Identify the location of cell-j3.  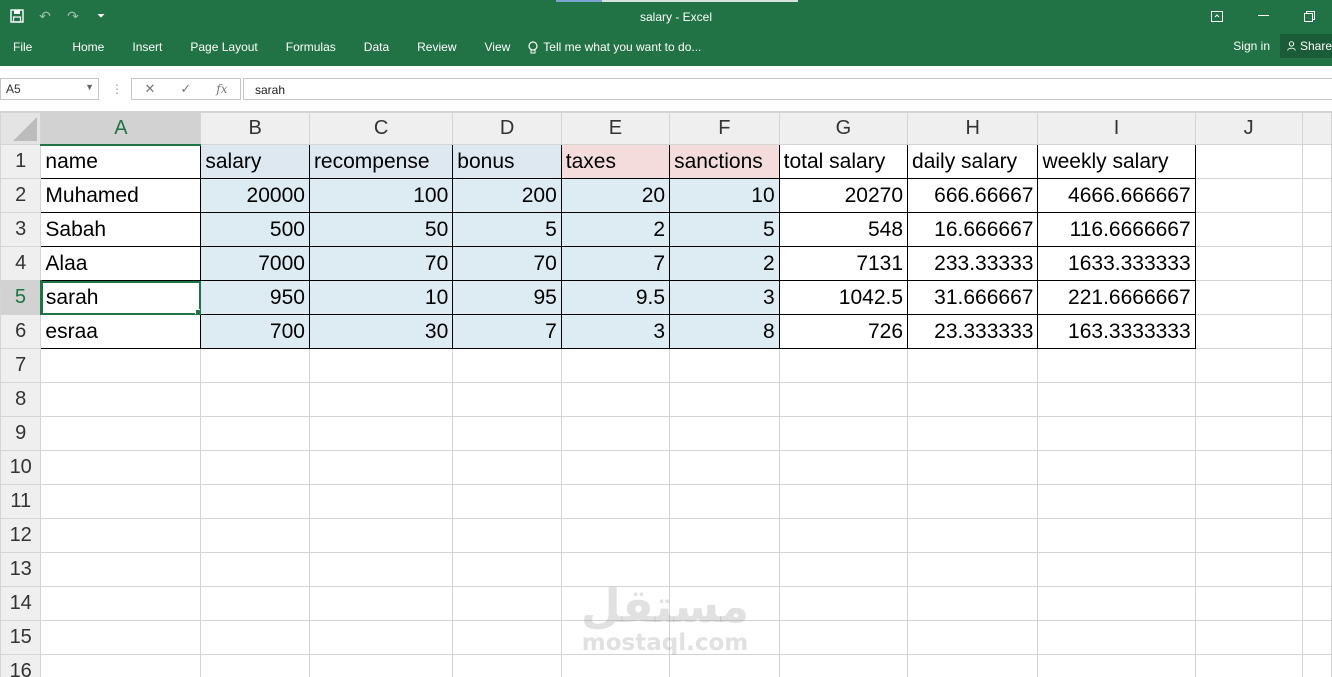
(1248, 229).